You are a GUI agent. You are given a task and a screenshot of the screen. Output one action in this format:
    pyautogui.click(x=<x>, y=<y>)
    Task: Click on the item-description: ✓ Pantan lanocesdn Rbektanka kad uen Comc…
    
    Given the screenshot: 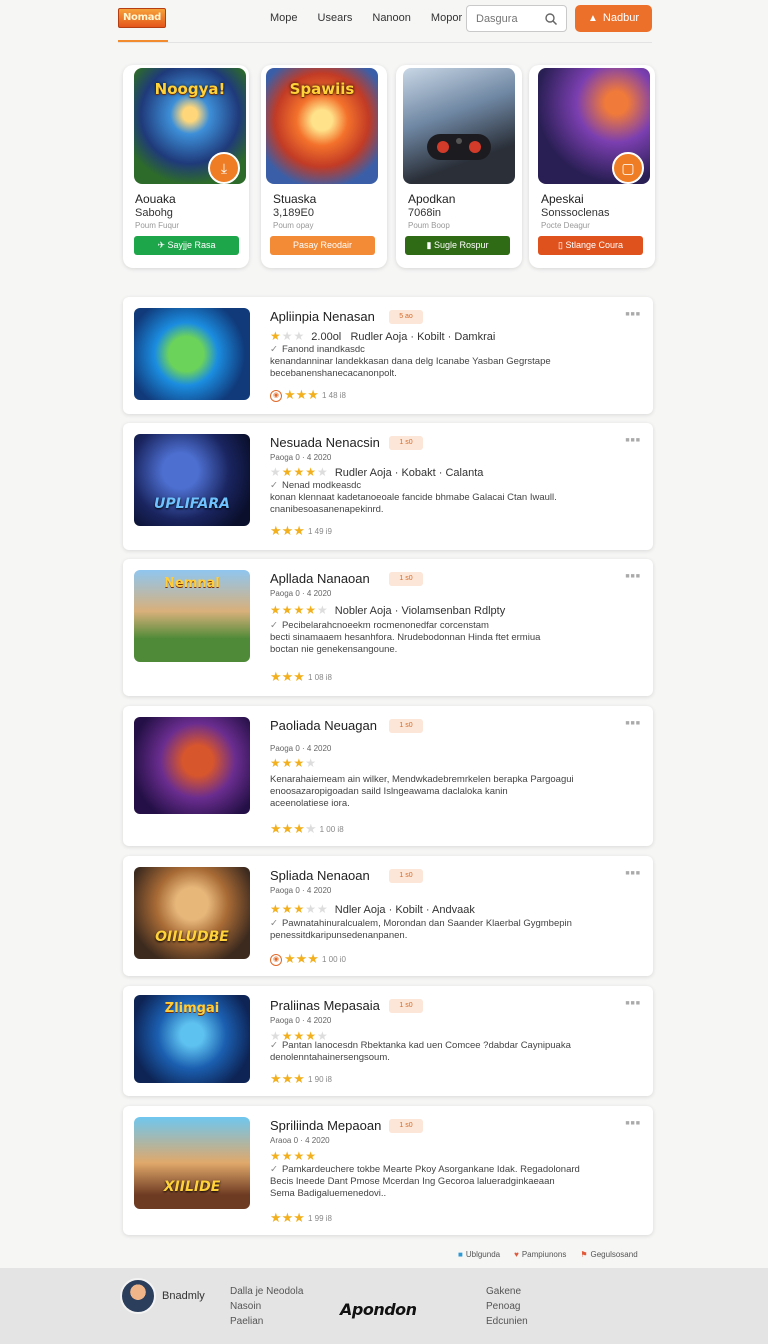 What is the action you would take?
    pyautogui.click(x=440, y=1052)
    